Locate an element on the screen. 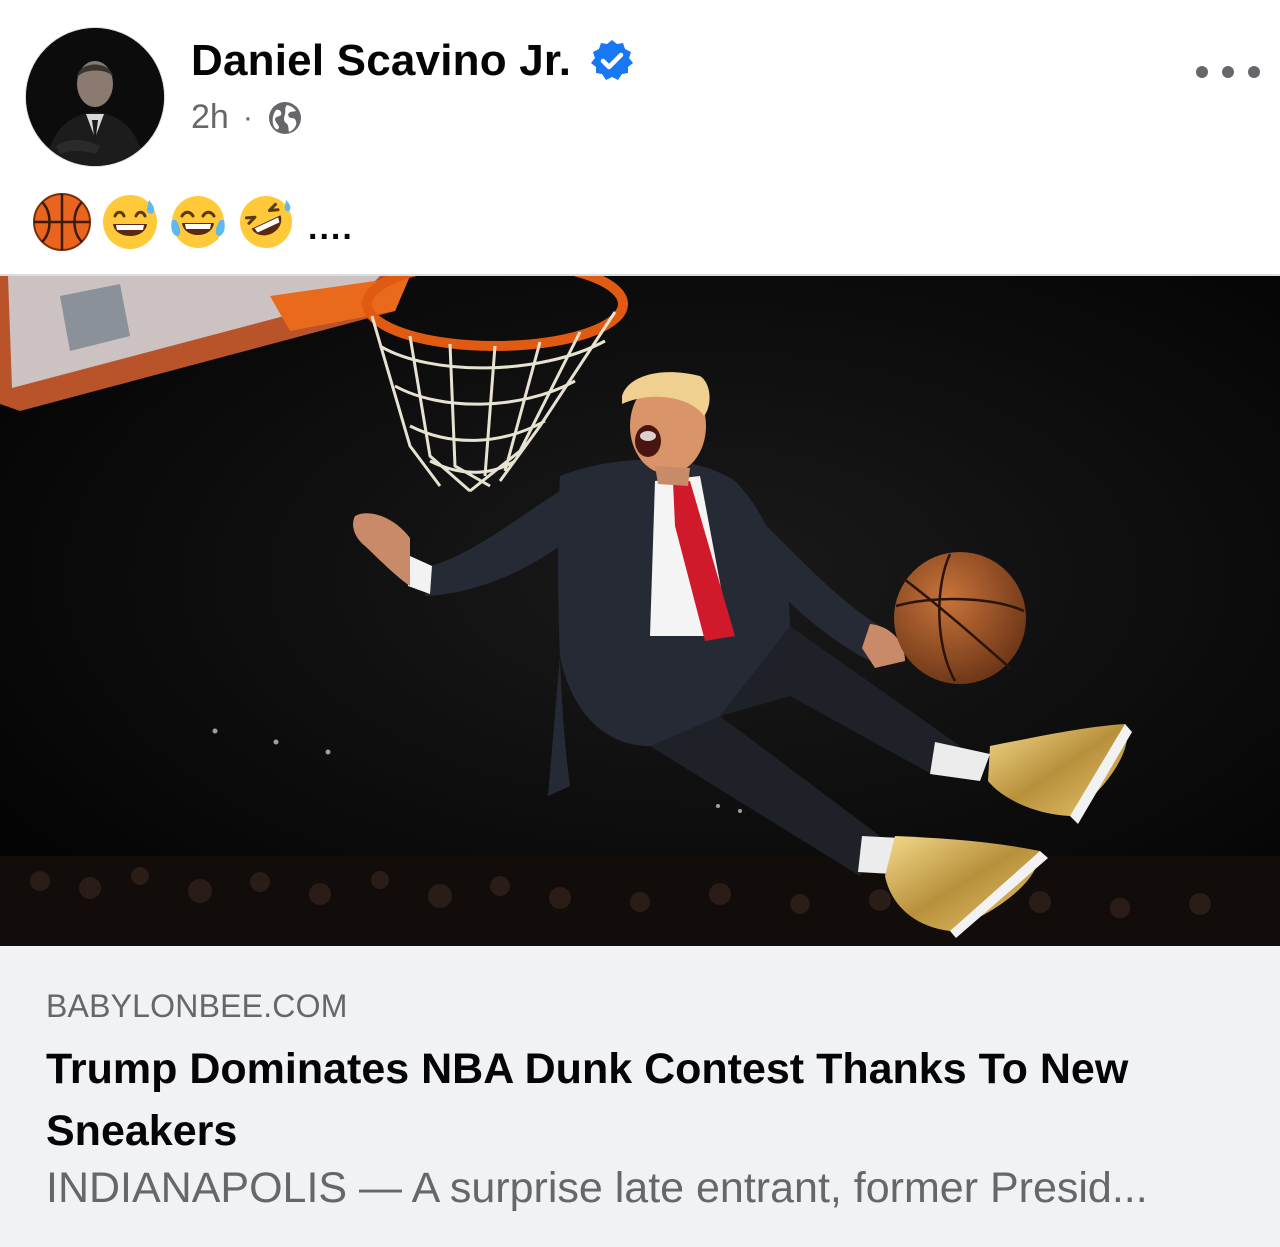  more-options-icon is located at coordinates (1228, 72).